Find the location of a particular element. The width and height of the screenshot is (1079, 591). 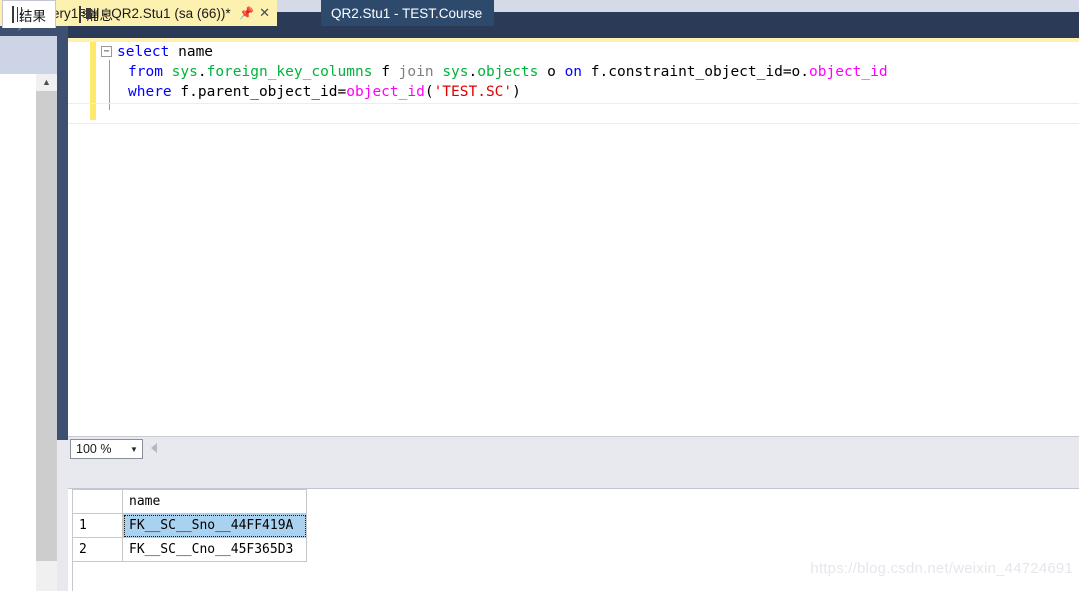

code-token-keyword: from is located at coordinates (145, 72).